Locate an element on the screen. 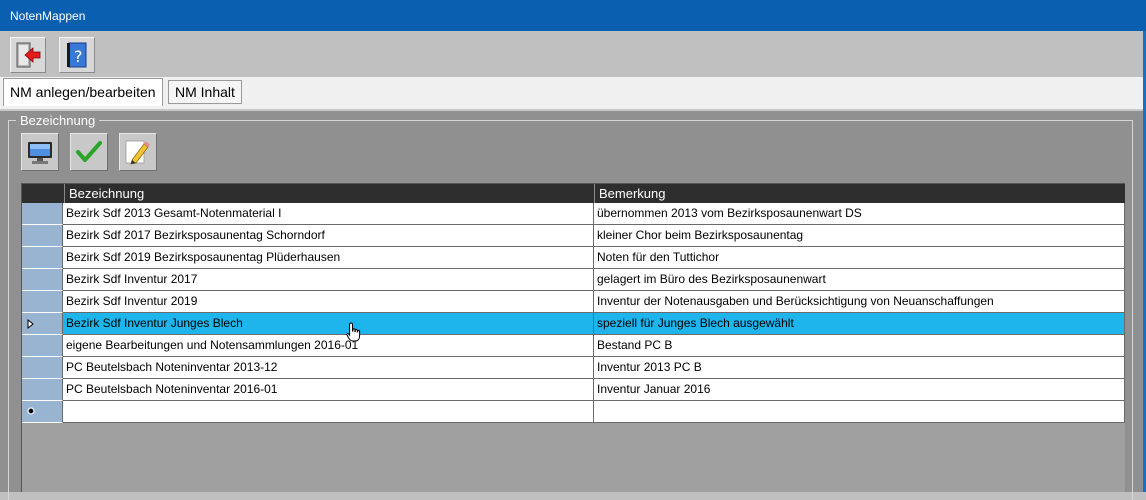  row-header-corner is located at coordinates (42, 193).